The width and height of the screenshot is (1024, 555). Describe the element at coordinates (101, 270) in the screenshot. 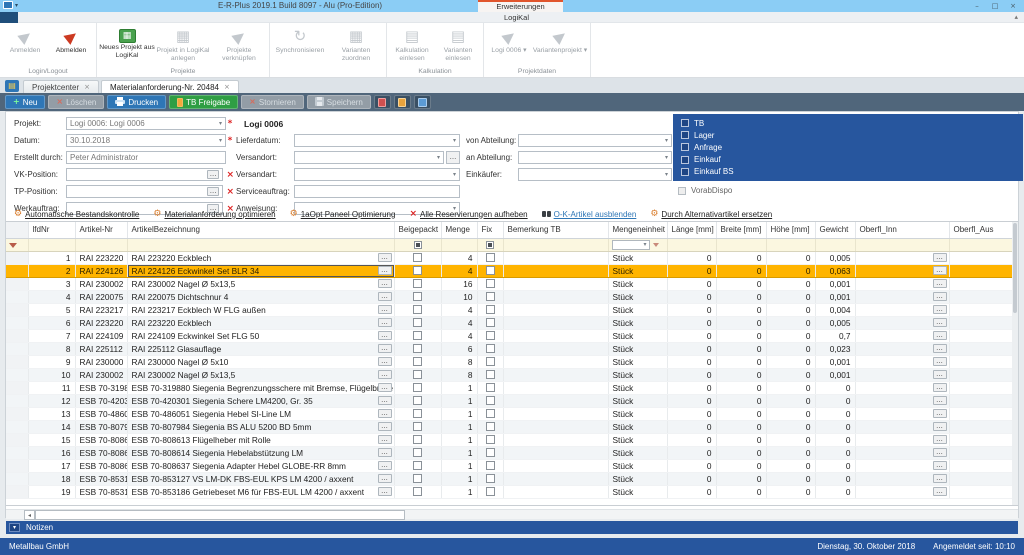

I see `cell-artikel-nr: RAI 224126` at that location.